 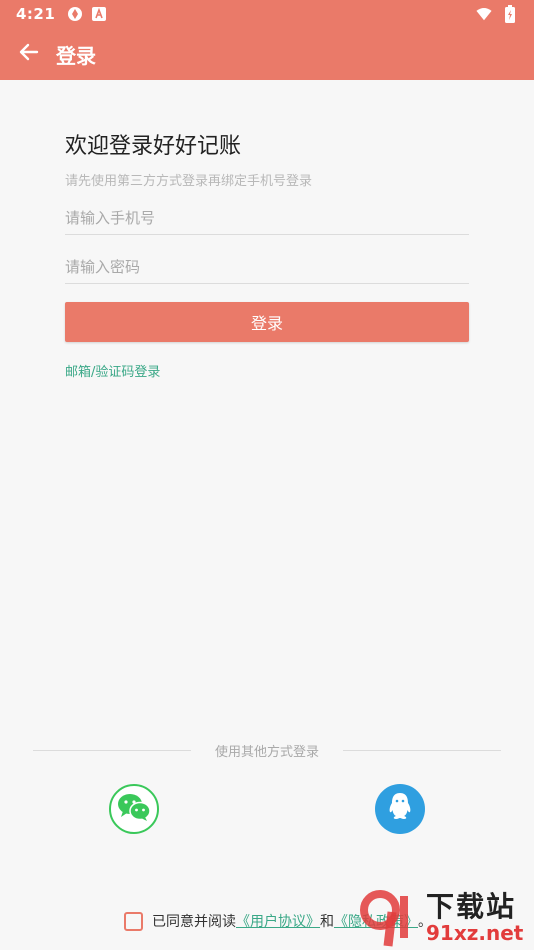 I want to click on wechat-login-button, so click(x=134, y=809).